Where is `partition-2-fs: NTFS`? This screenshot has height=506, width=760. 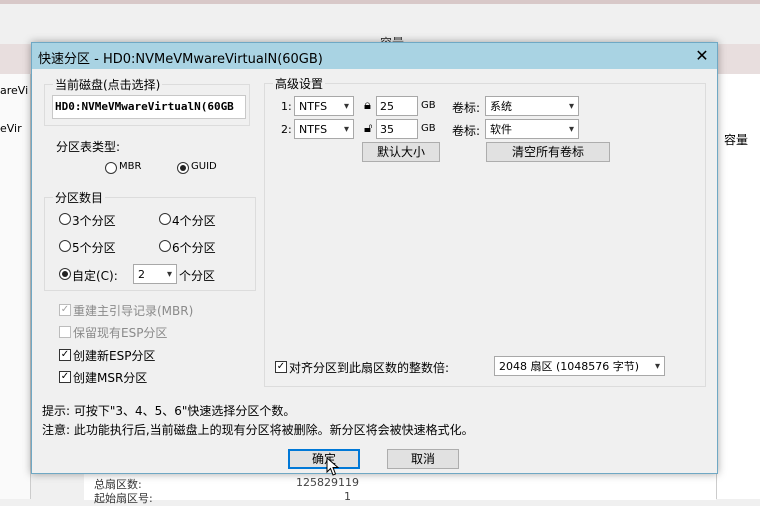
partition-2-fs: NTFS is located at coordinates (313, 129).